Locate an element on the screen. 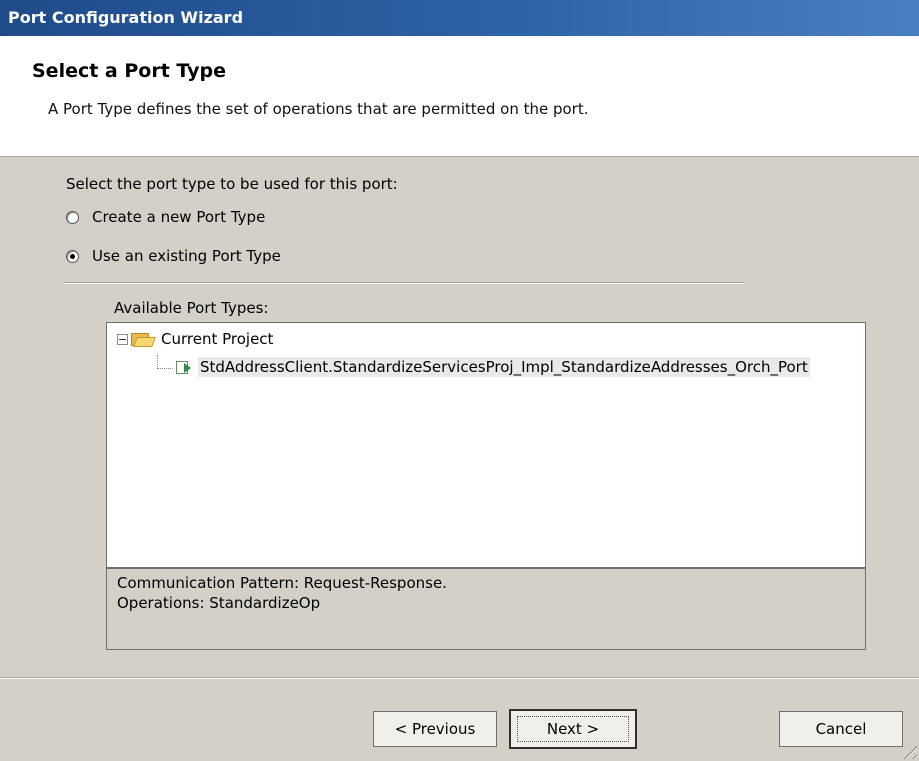 The width and height of the screenshot is (919, 761). page-title: Select a Port Type is located at coordinates (129, 71).